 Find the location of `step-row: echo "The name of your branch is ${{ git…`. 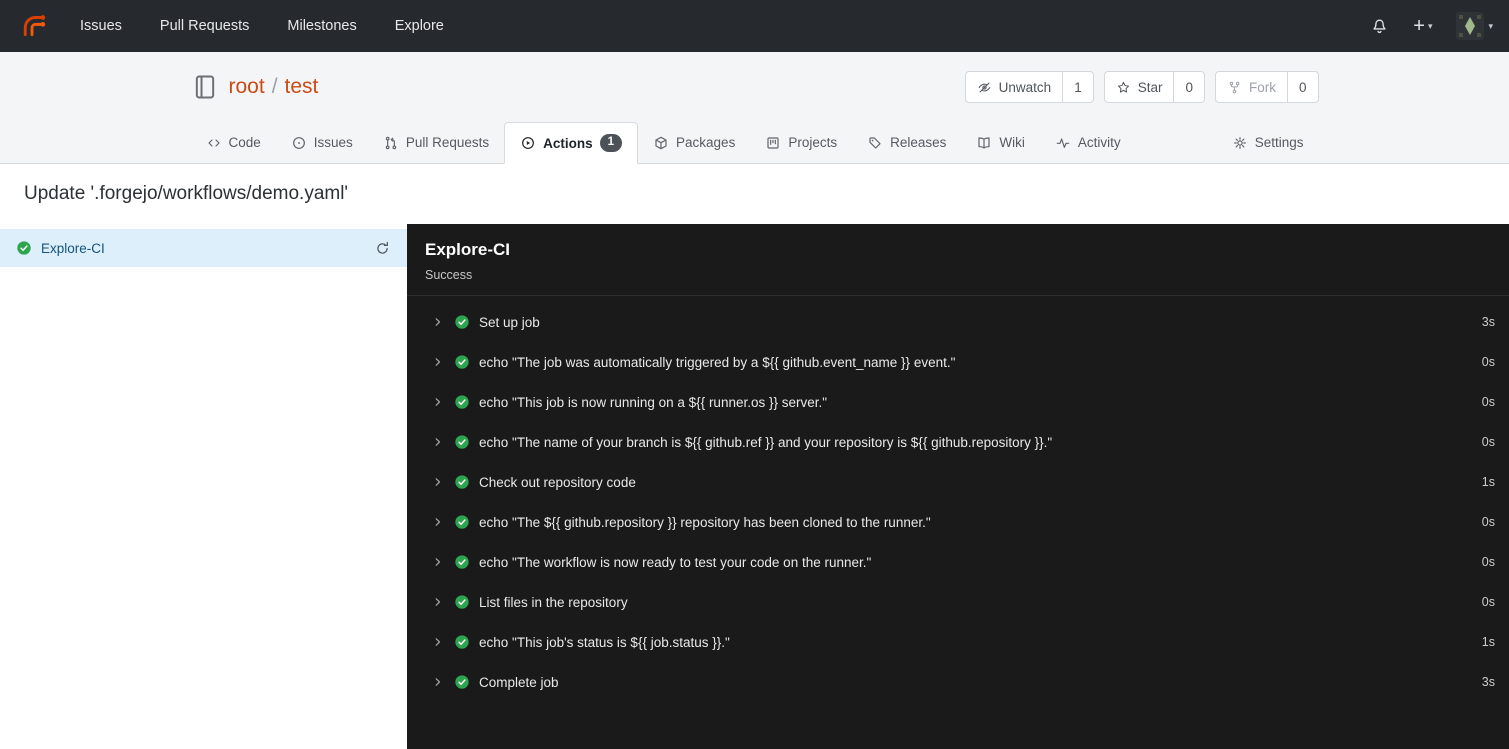

step-row: echo "The name of your branch is ${{ git… is located at coordinates (958, 442).